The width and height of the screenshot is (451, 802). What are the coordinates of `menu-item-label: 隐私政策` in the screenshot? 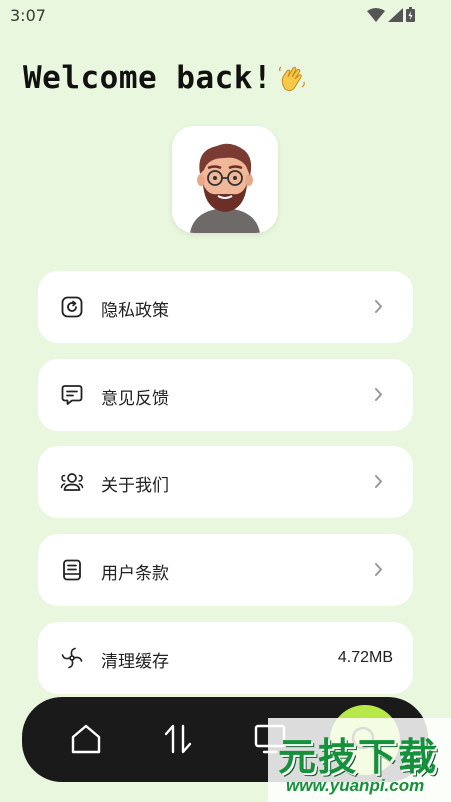 It's located at (135, 311).